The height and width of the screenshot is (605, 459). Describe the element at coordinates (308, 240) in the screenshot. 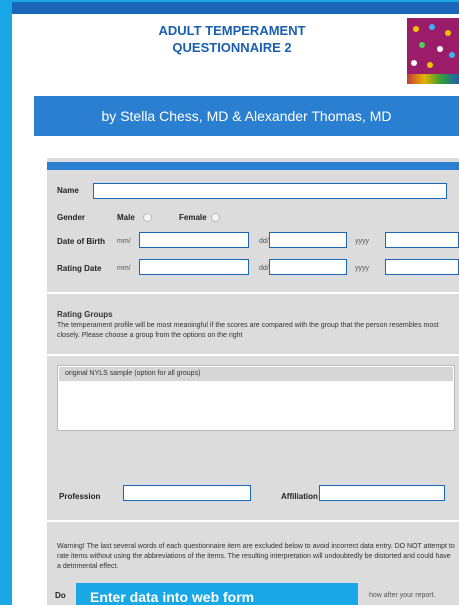

I see `dob-day-input` at that location.